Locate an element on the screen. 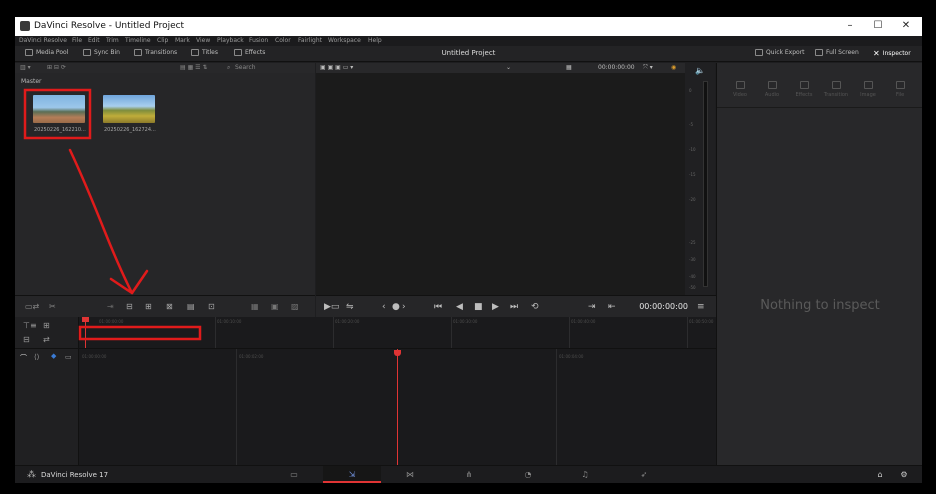  annotation-arrow-head is located at coordinates (129, 282).